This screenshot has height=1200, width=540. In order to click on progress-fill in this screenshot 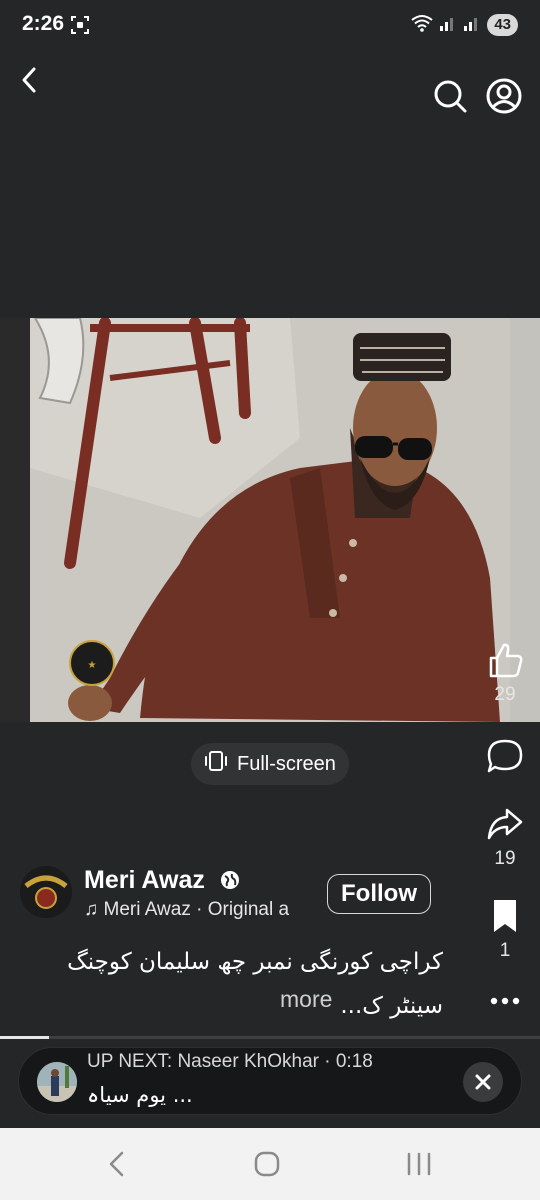, I will do `click(24, 1037)`.